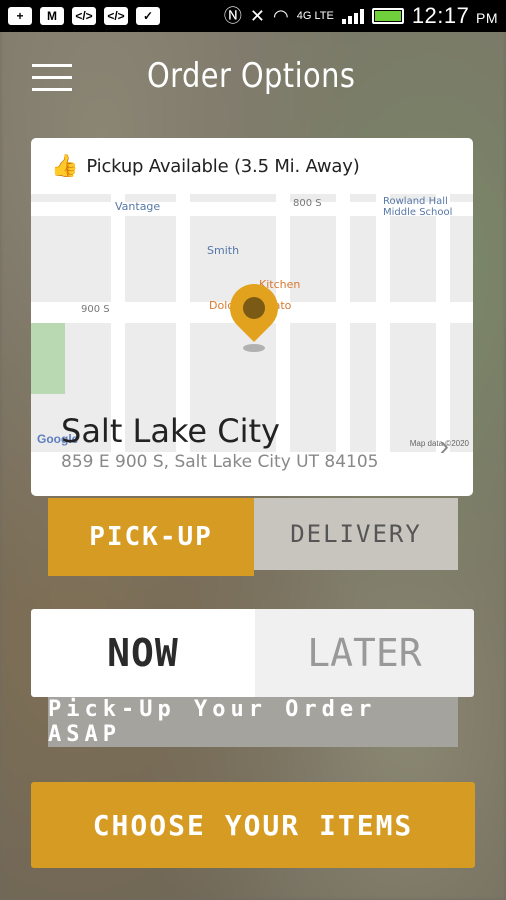  Describe the element at coordinates (148, 16) in the screenshot. I see `chat-icon: ✓` at that location.